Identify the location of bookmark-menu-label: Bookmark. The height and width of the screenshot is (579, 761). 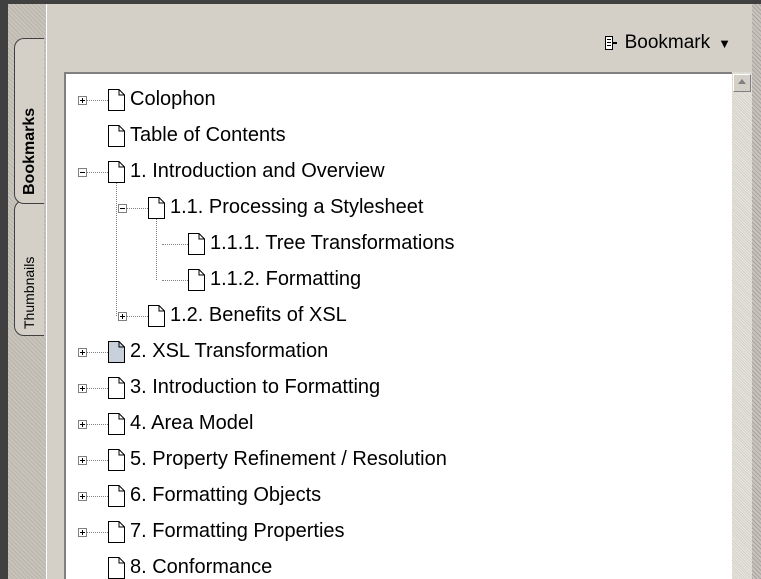
(667, 42).